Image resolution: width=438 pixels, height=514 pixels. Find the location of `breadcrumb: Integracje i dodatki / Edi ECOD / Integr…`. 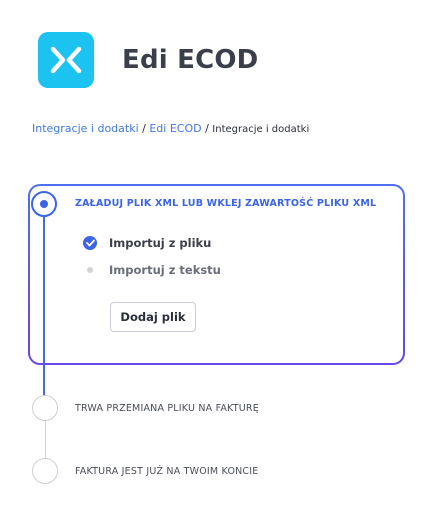

breadcrumb: Integracje i dodatki / Edi ECOD / Integr… is located at coordinates (170, 128).